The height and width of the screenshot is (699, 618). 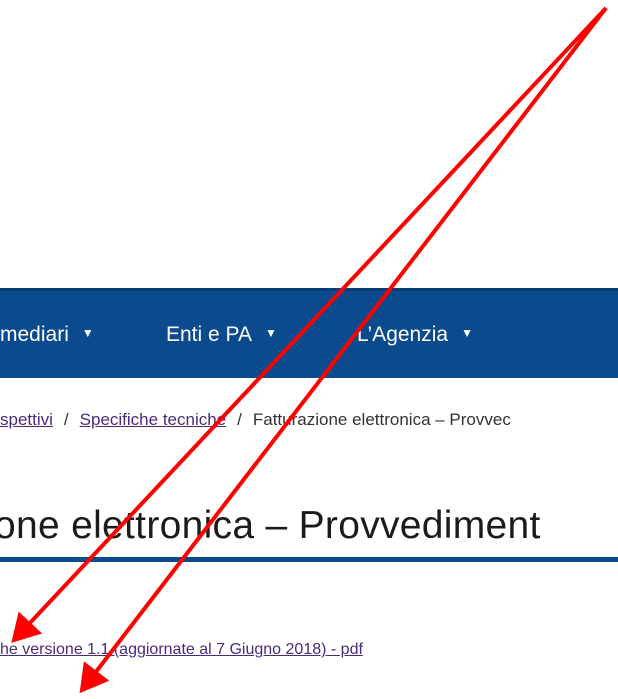 I want to click on breadcrumb-link-prospettivi: spettivi, so click(x=26, y=419).